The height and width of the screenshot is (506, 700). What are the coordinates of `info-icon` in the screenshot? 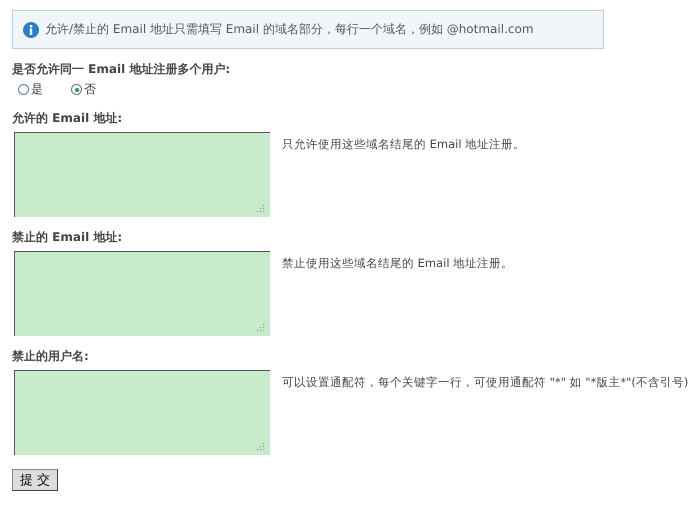 It's located at (31, 30).